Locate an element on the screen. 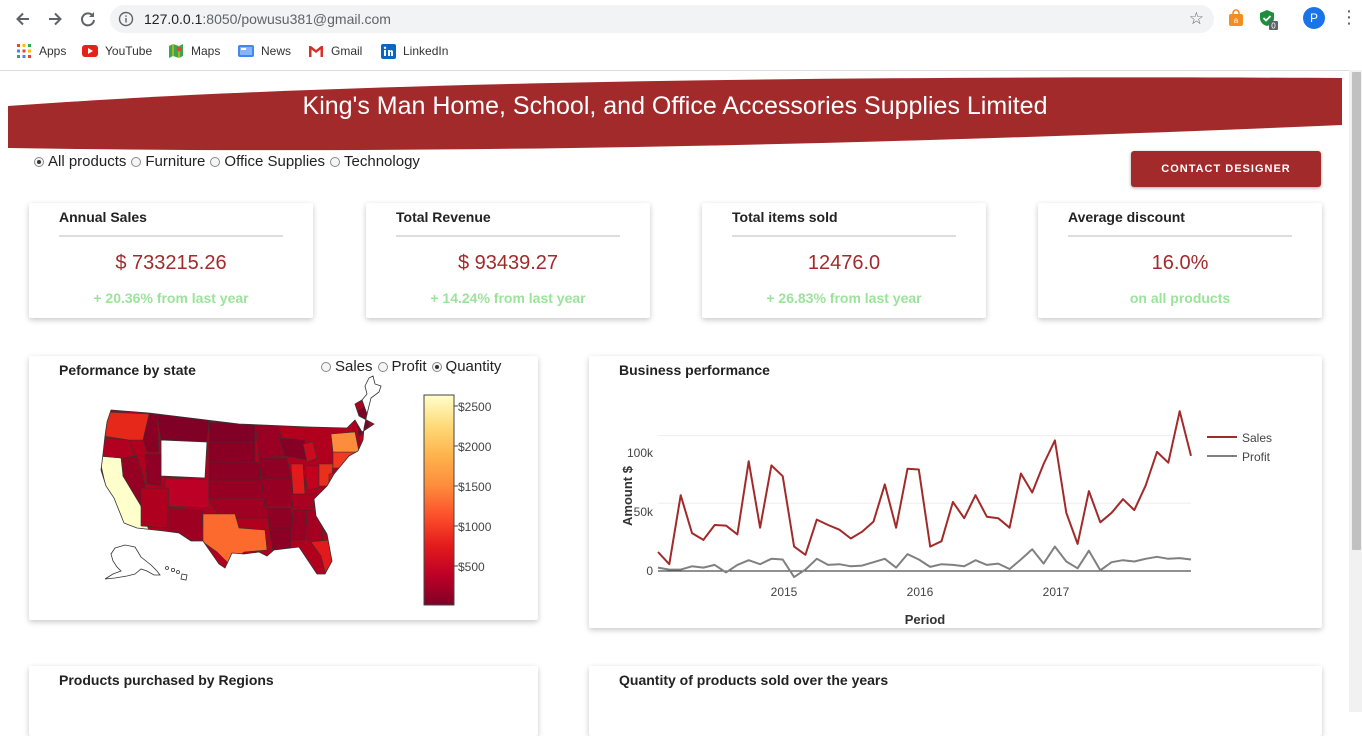 This screenshot has width=1362, height=736. contact-designer-button: CONTACT DESIGNER is located at coordinates (1226, 169).